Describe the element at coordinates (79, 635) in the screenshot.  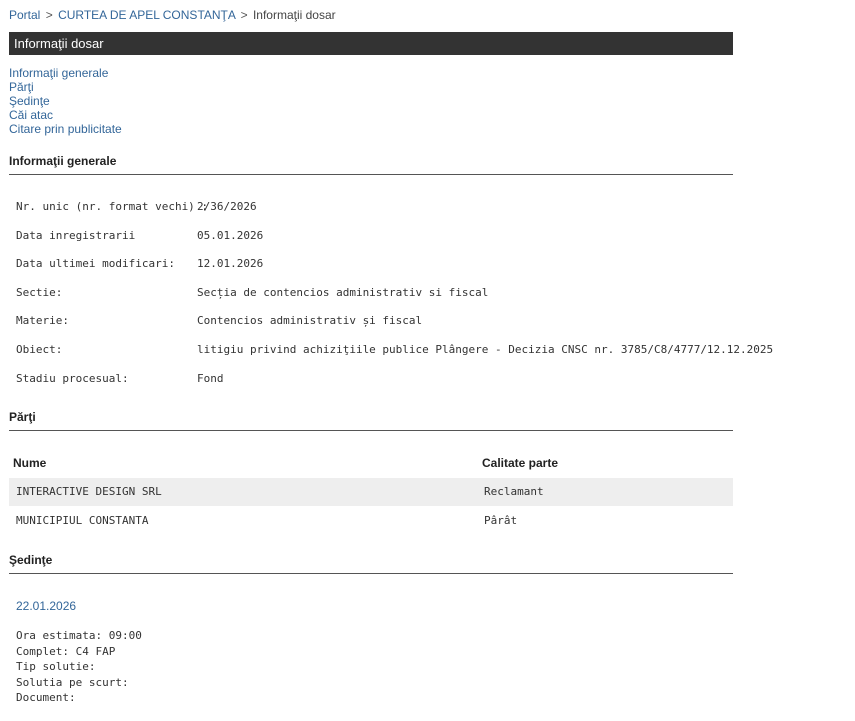
I see `hearing-estimated-time: Ora estimata: 09:00` at that location.